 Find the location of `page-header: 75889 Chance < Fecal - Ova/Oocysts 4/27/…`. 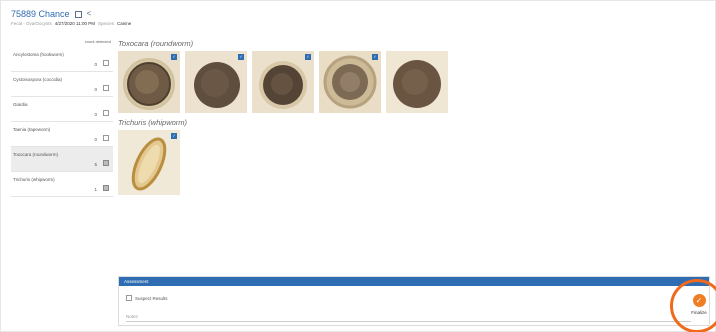

page-header: 75889 Chance < Fecal - Ova/Oocysts 4/27/… is located at coordinates (71, 17).